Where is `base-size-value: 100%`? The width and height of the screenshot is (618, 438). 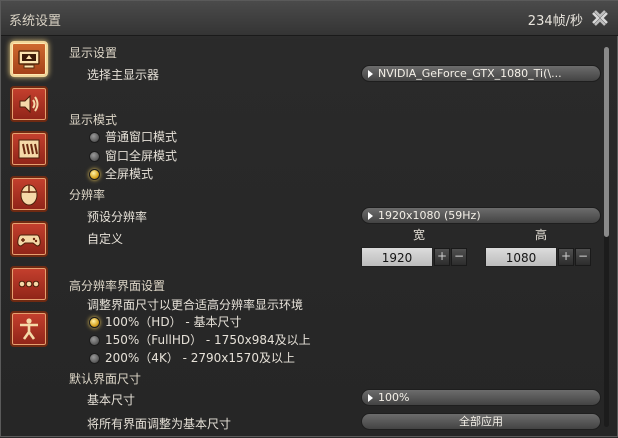 base-size-value: 100% is located at coordinates (394, 397).